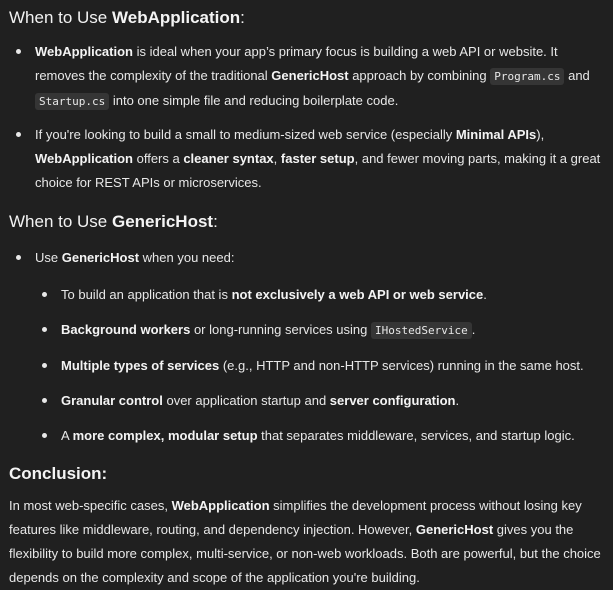 The image size is (613, 590). I want to click on bold-text: Minimal APIs, so click(496, 134).